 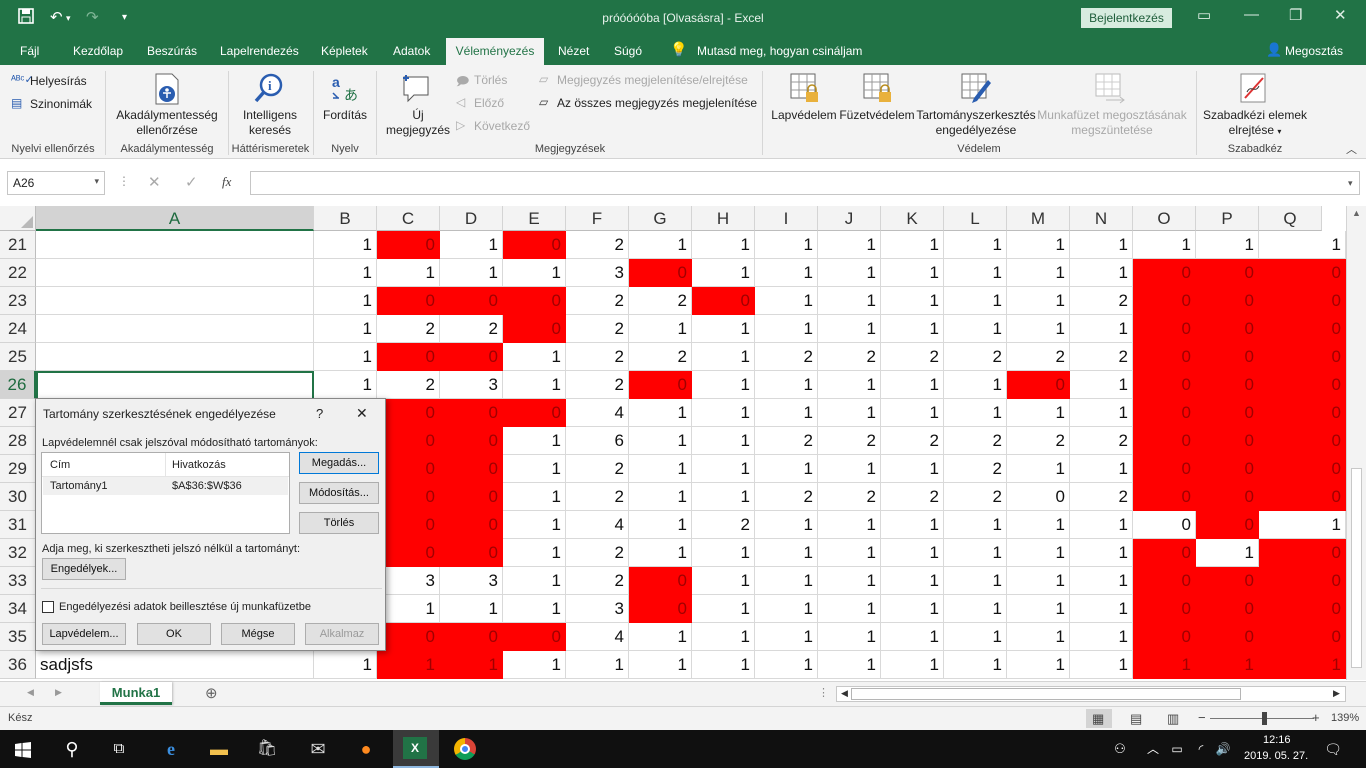 I want to click on cell-d: 0, so click(x=471, y=441).